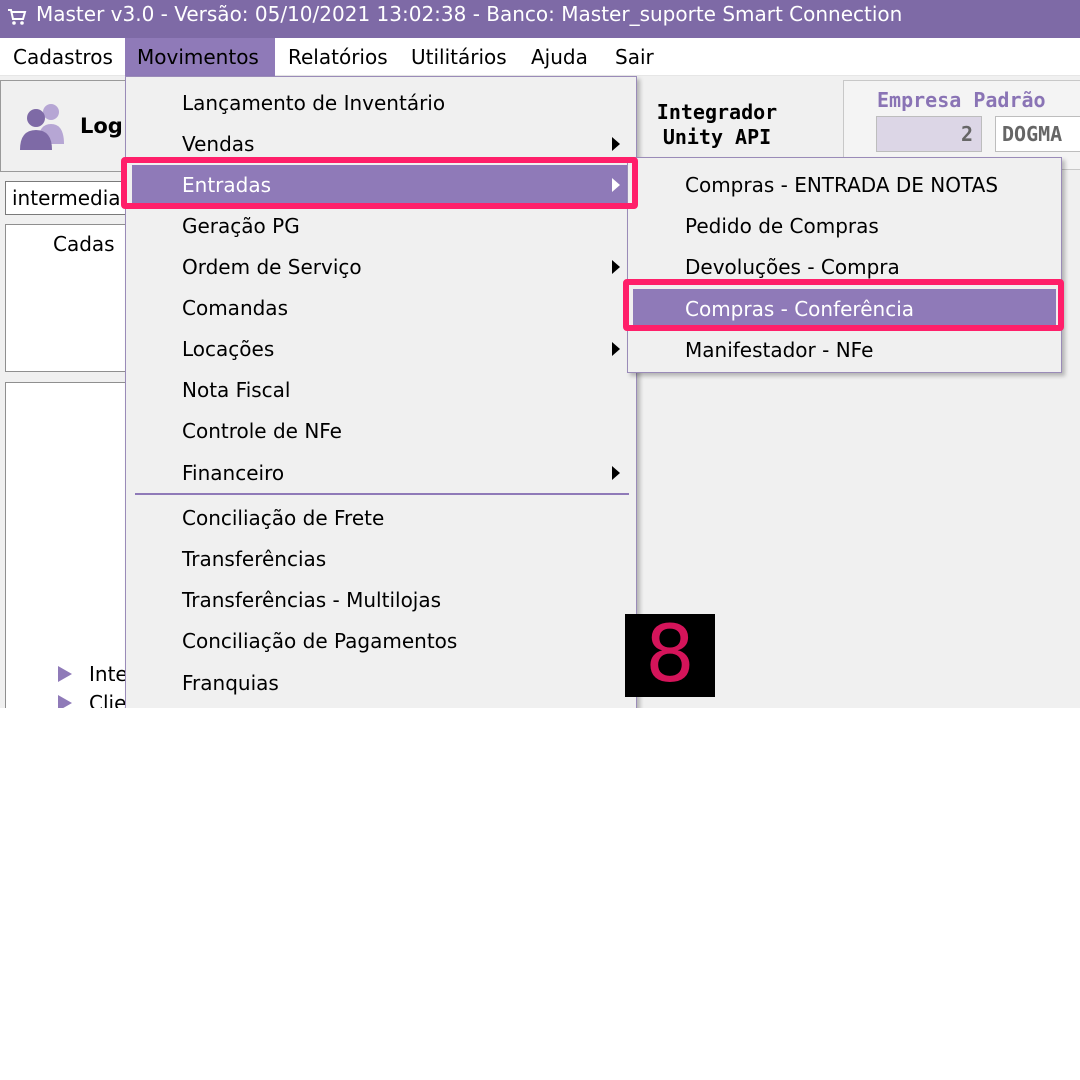 The image size is (1080, 1080). I want to click on menu-item-label: Nota Fiscal, so click(236, 390).